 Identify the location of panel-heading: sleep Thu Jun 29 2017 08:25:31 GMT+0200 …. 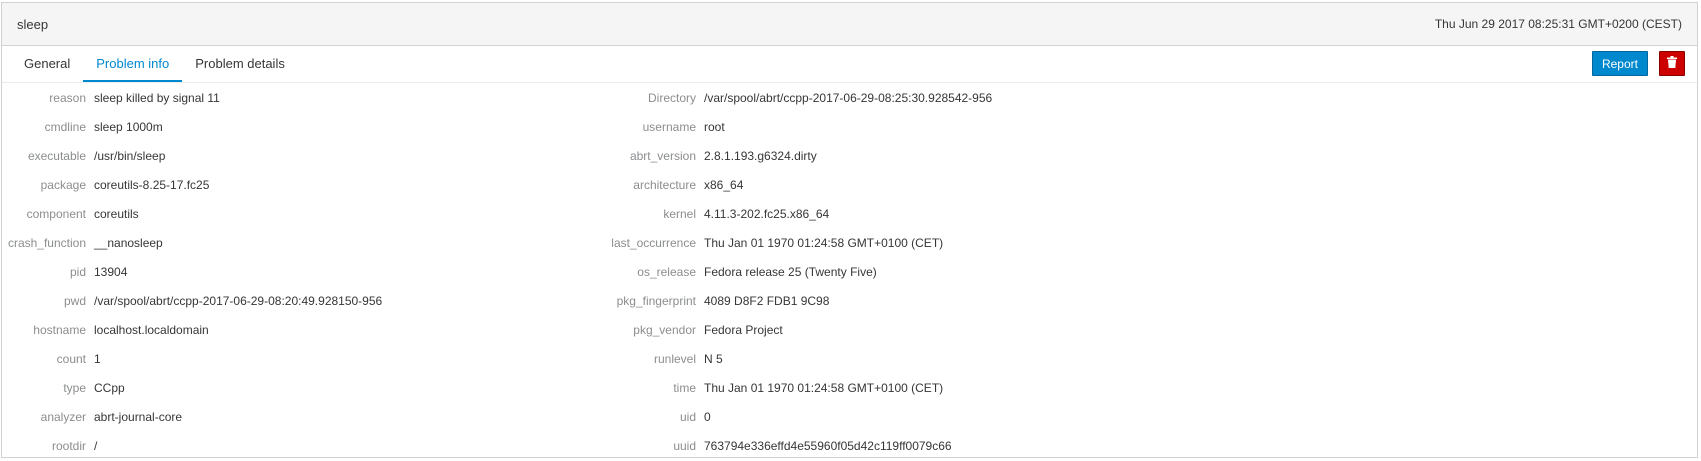
(849, 24).